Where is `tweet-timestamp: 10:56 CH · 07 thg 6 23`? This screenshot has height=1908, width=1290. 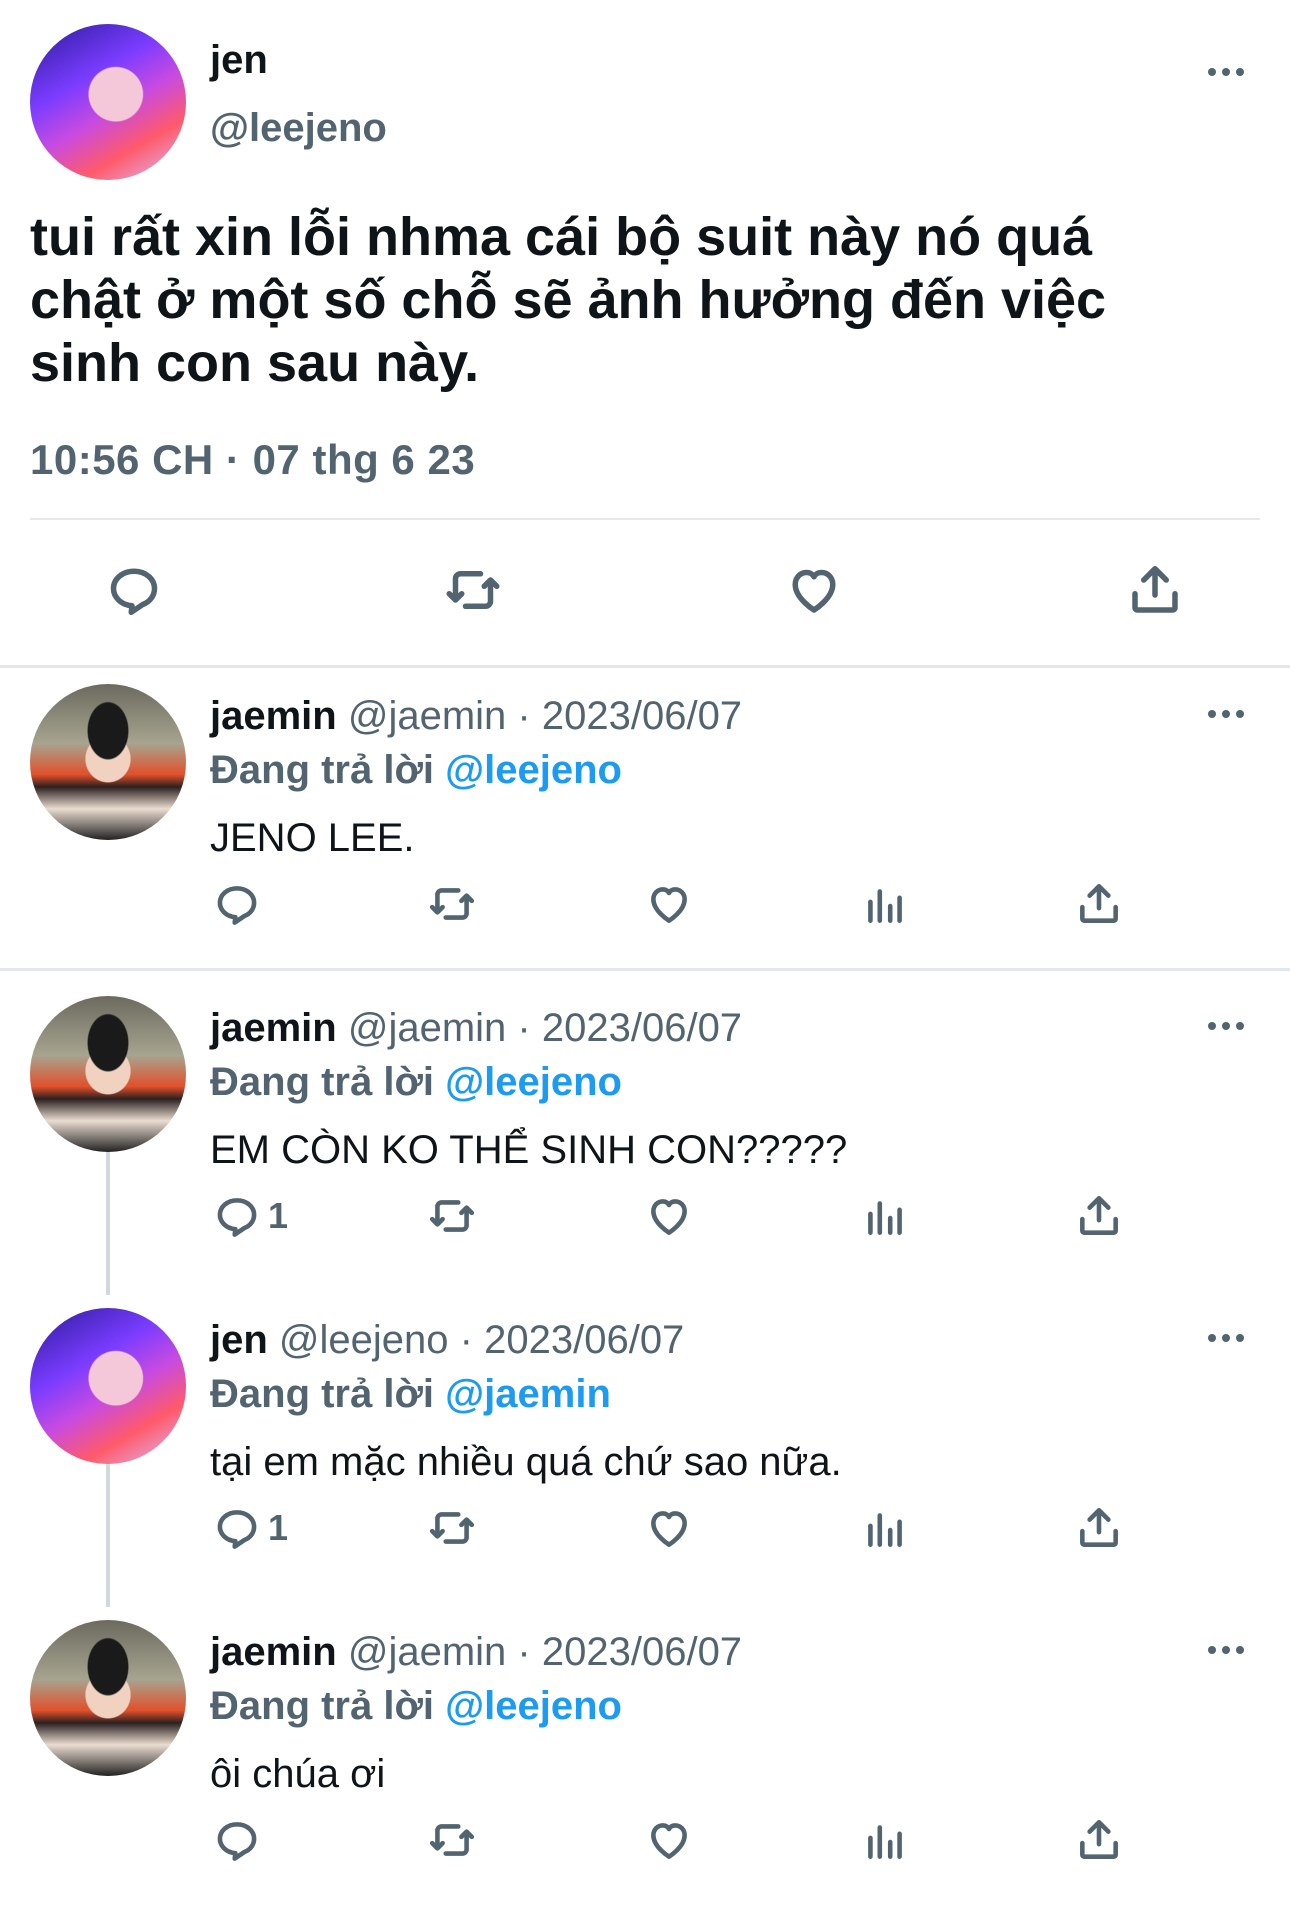 tweet-timestamp: 10:56 CH · 07 thg 6 23 is located at coordinates (252, 460).